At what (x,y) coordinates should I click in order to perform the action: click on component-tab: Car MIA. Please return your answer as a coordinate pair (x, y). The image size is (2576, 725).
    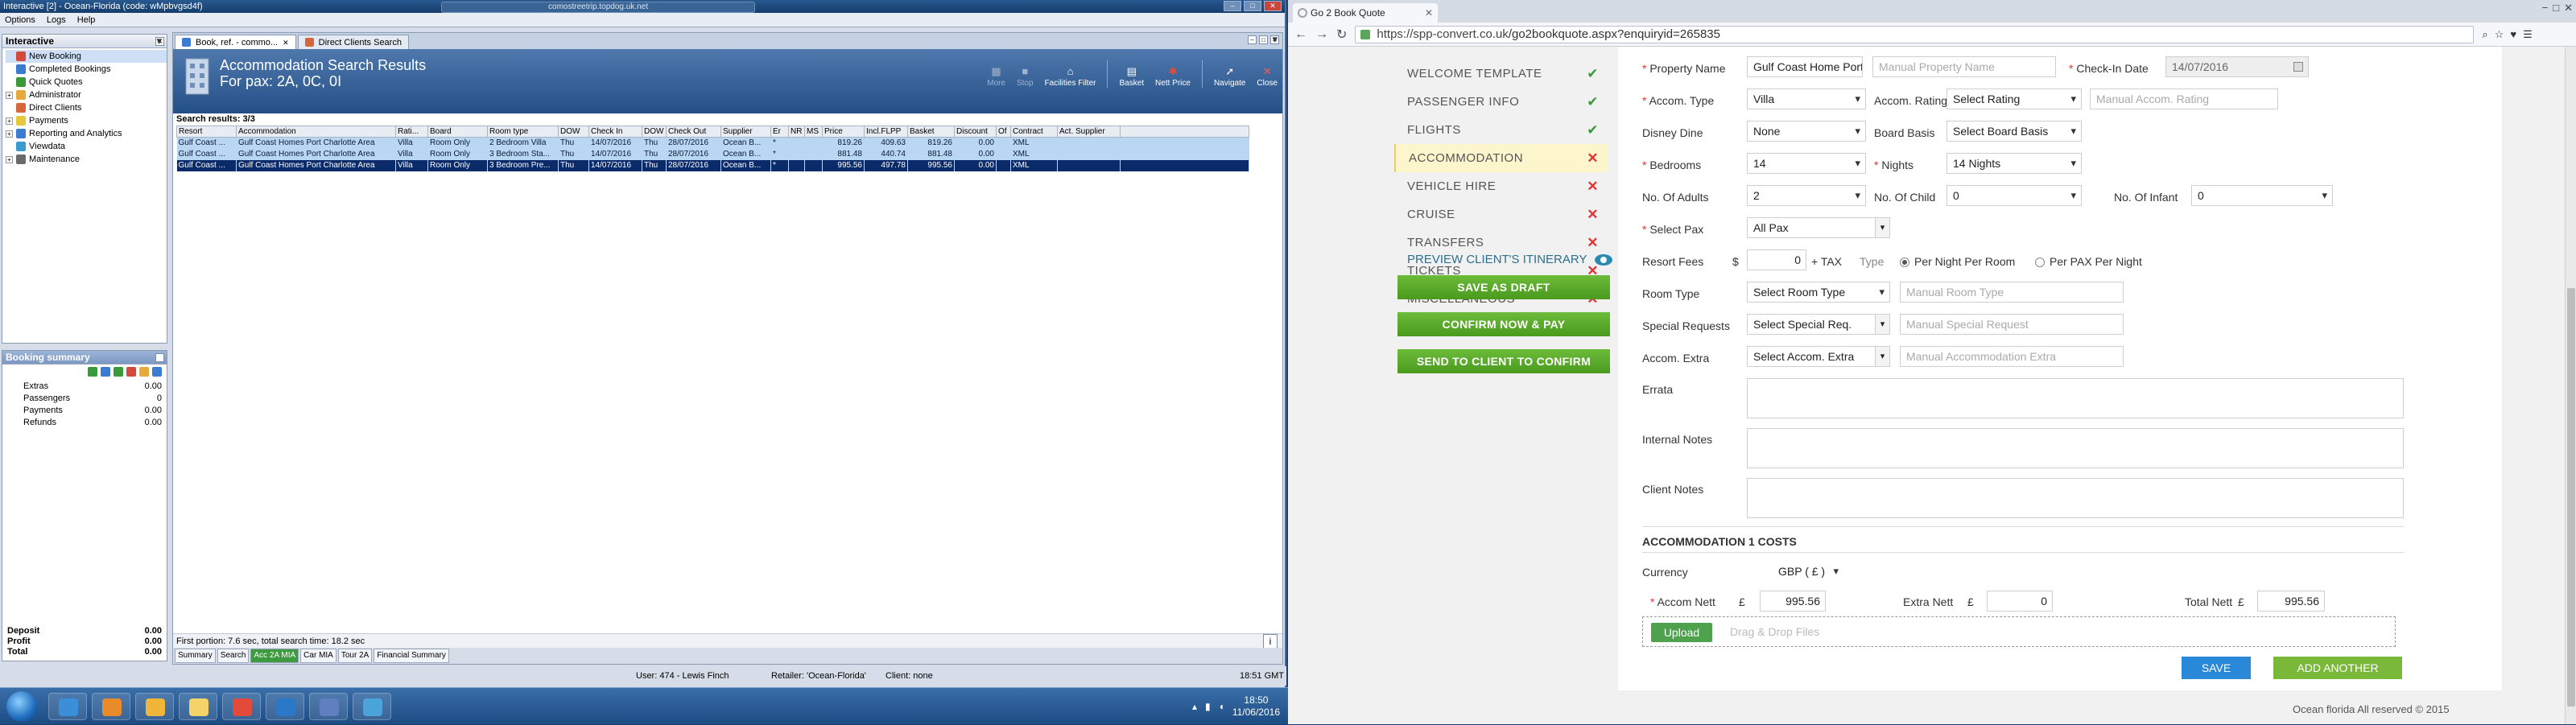
    Looking at the image, I should click on (318, 656).